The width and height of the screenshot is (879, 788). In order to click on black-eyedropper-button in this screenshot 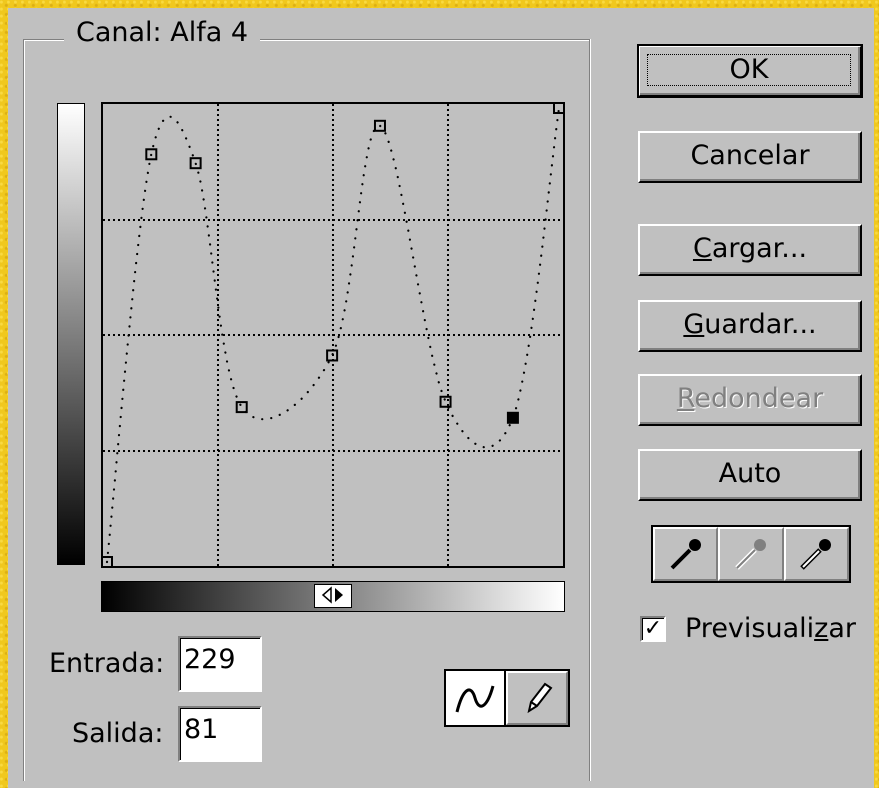, I will do `click(686, 554)`.